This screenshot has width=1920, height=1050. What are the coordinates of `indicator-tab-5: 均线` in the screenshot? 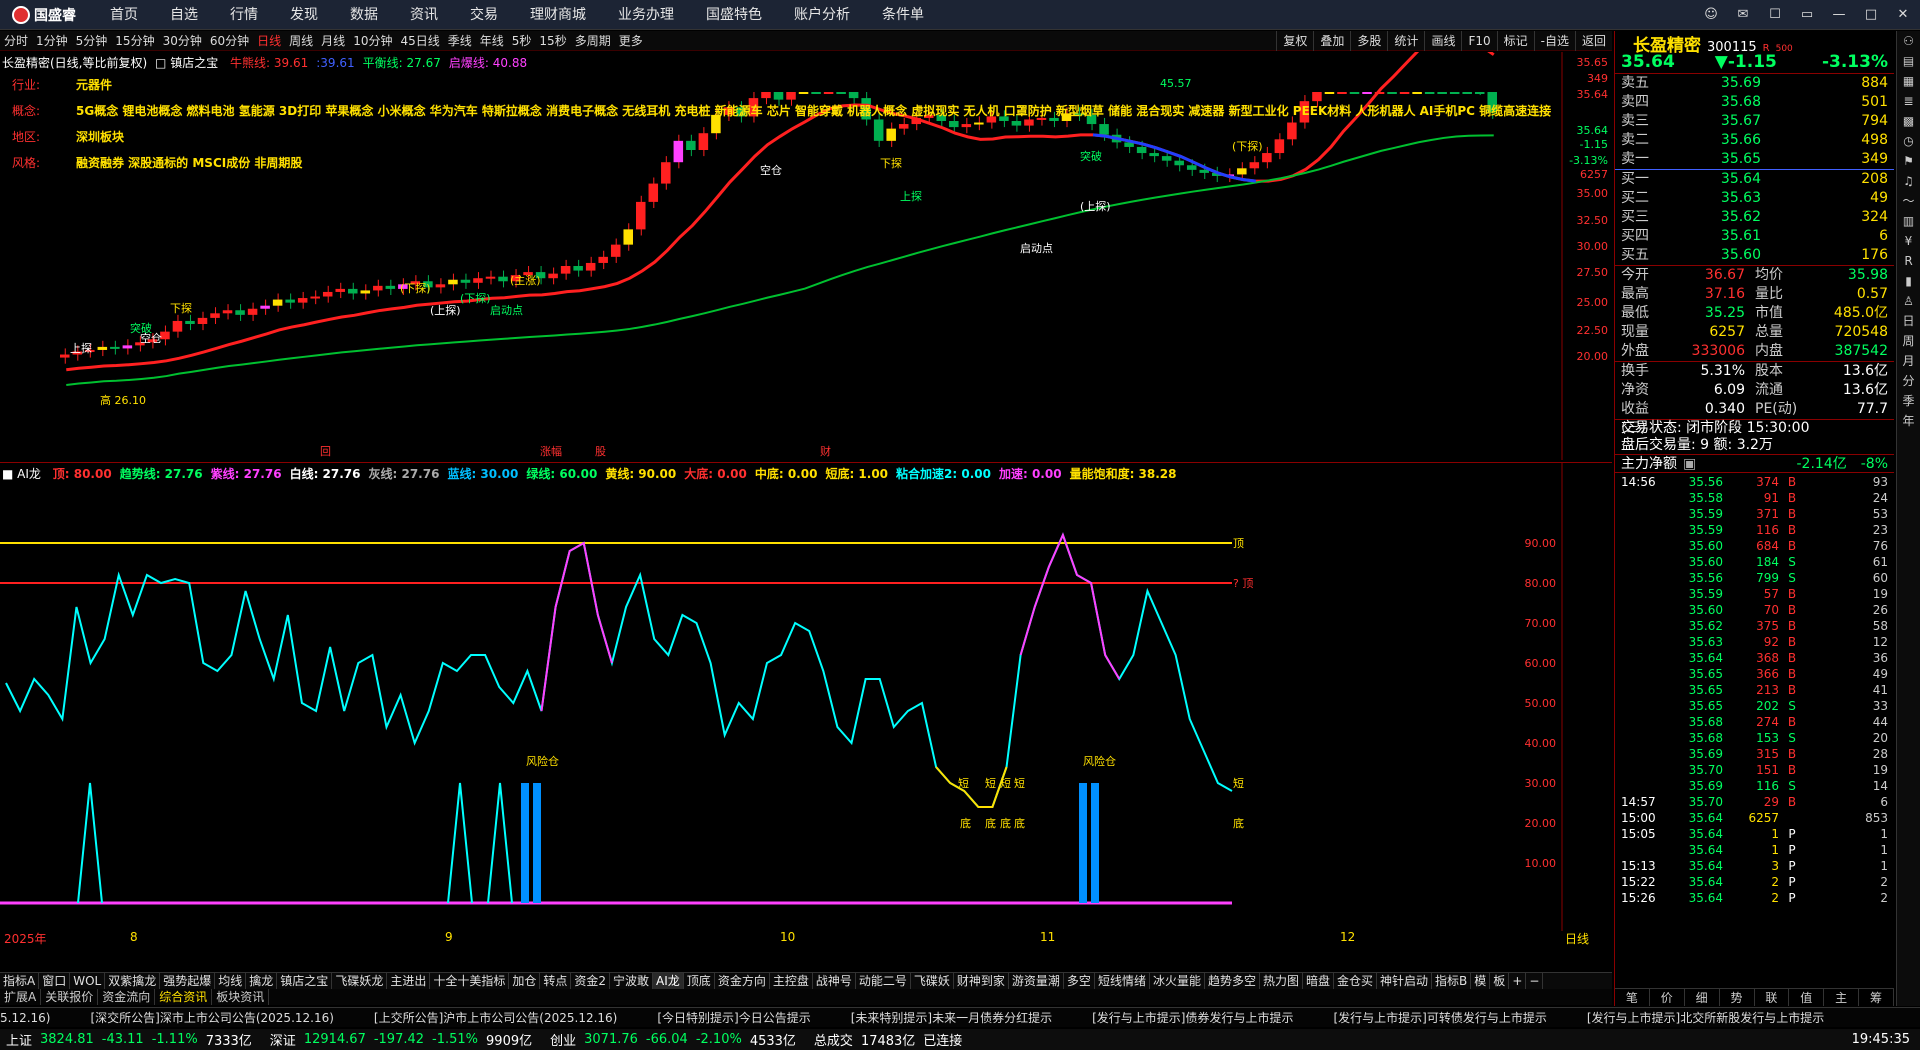 It's located at (231, 981).